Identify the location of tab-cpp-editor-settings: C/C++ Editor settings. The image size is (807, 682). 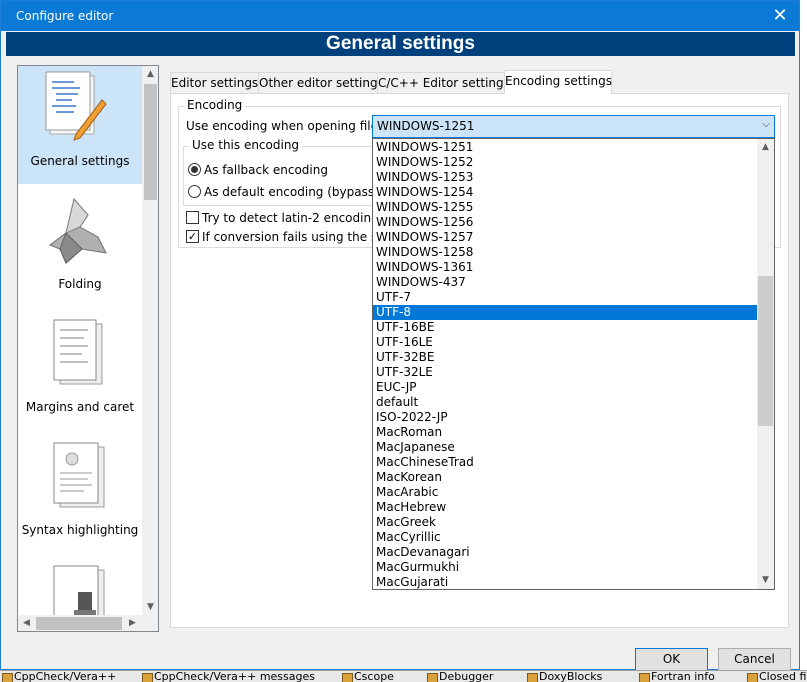
(443, 82).